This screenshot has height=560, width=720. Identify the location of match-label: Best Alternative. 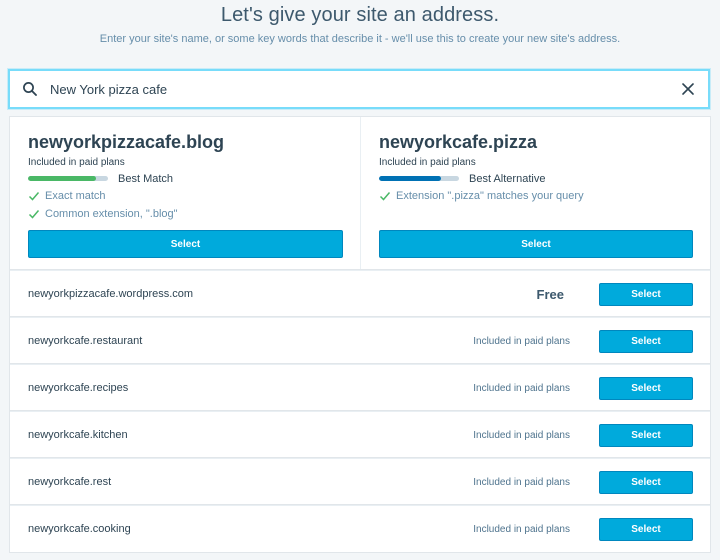
(507, 178).